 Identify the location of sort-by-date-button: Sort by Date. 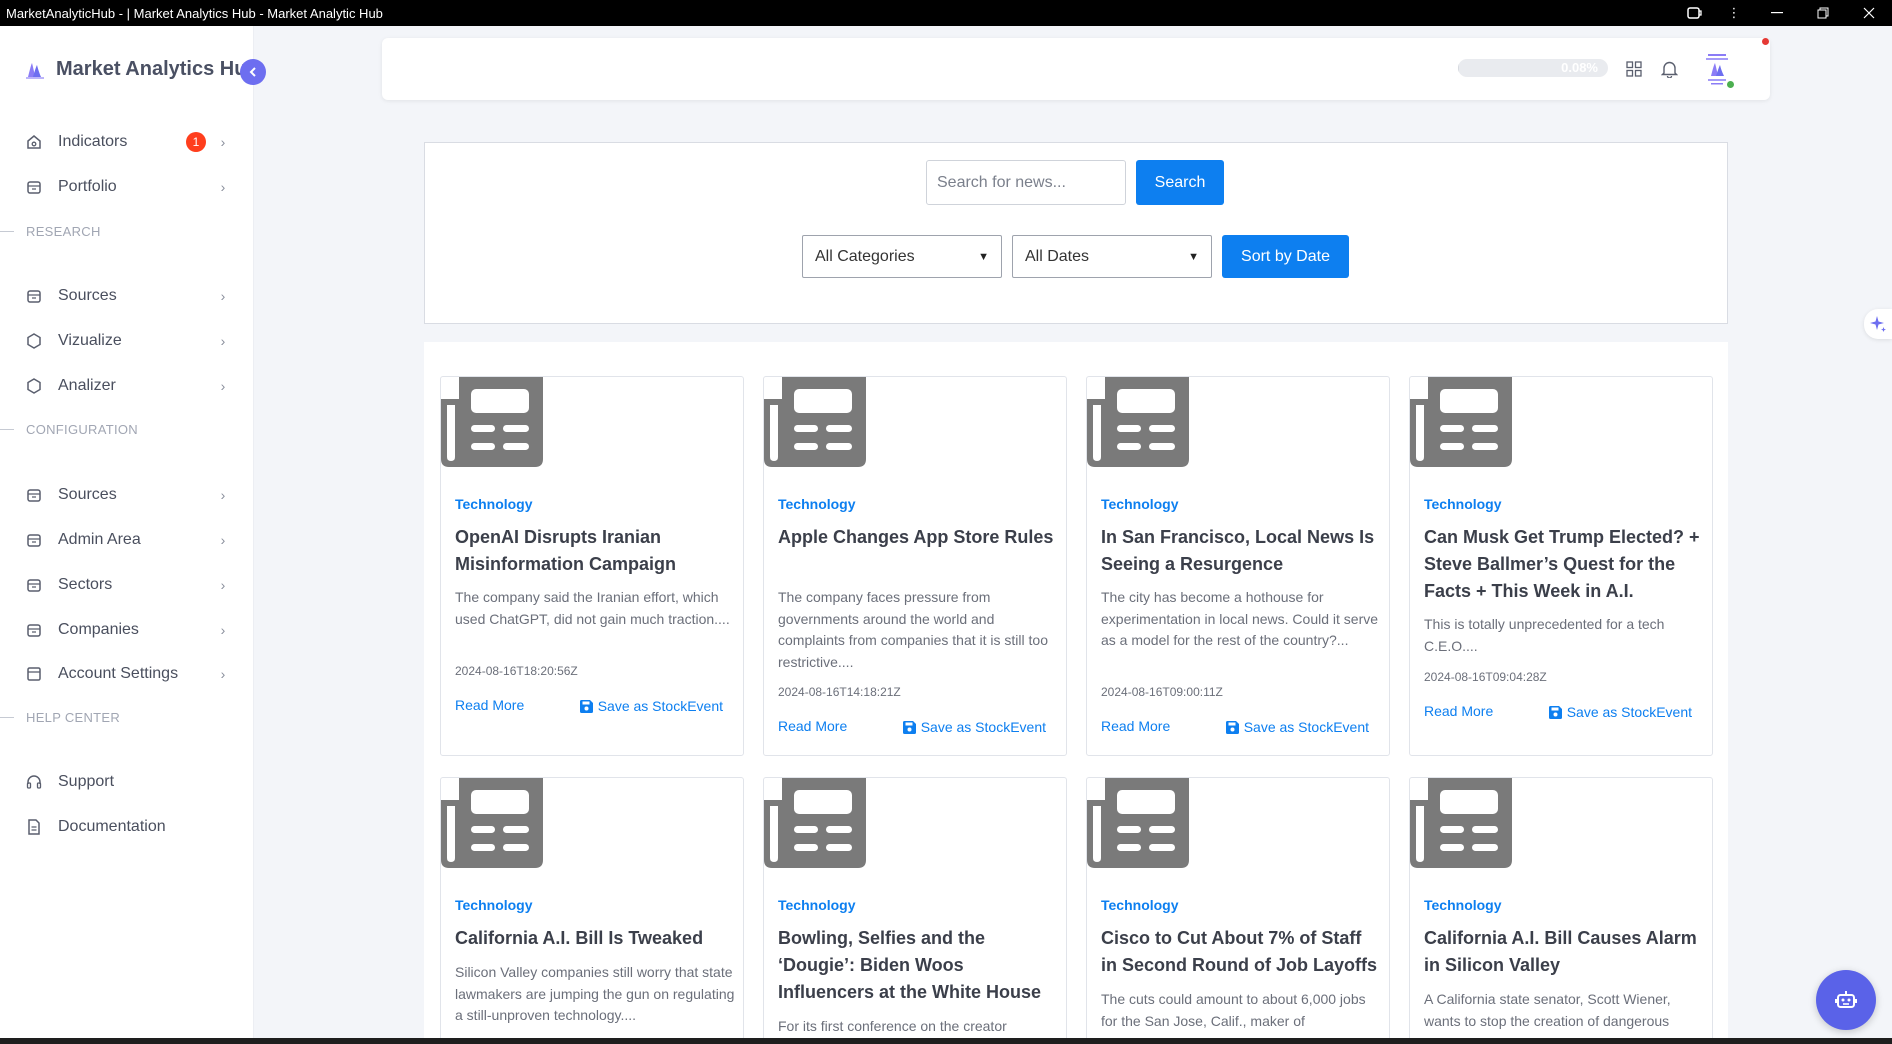
(1285, 256).